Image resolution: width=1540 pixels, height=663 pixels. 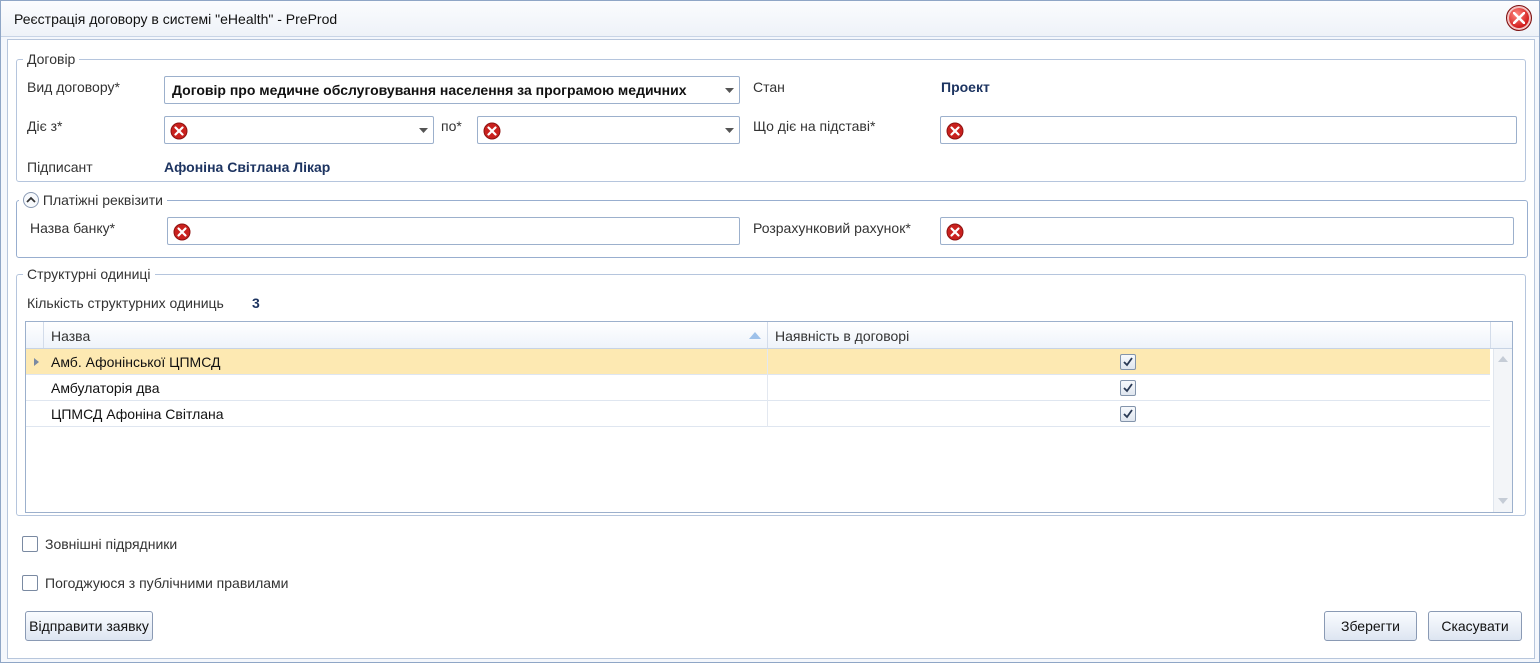 I want to click on external-contractors-label: Зовнішні підрядники, so click(x=111, y=544).